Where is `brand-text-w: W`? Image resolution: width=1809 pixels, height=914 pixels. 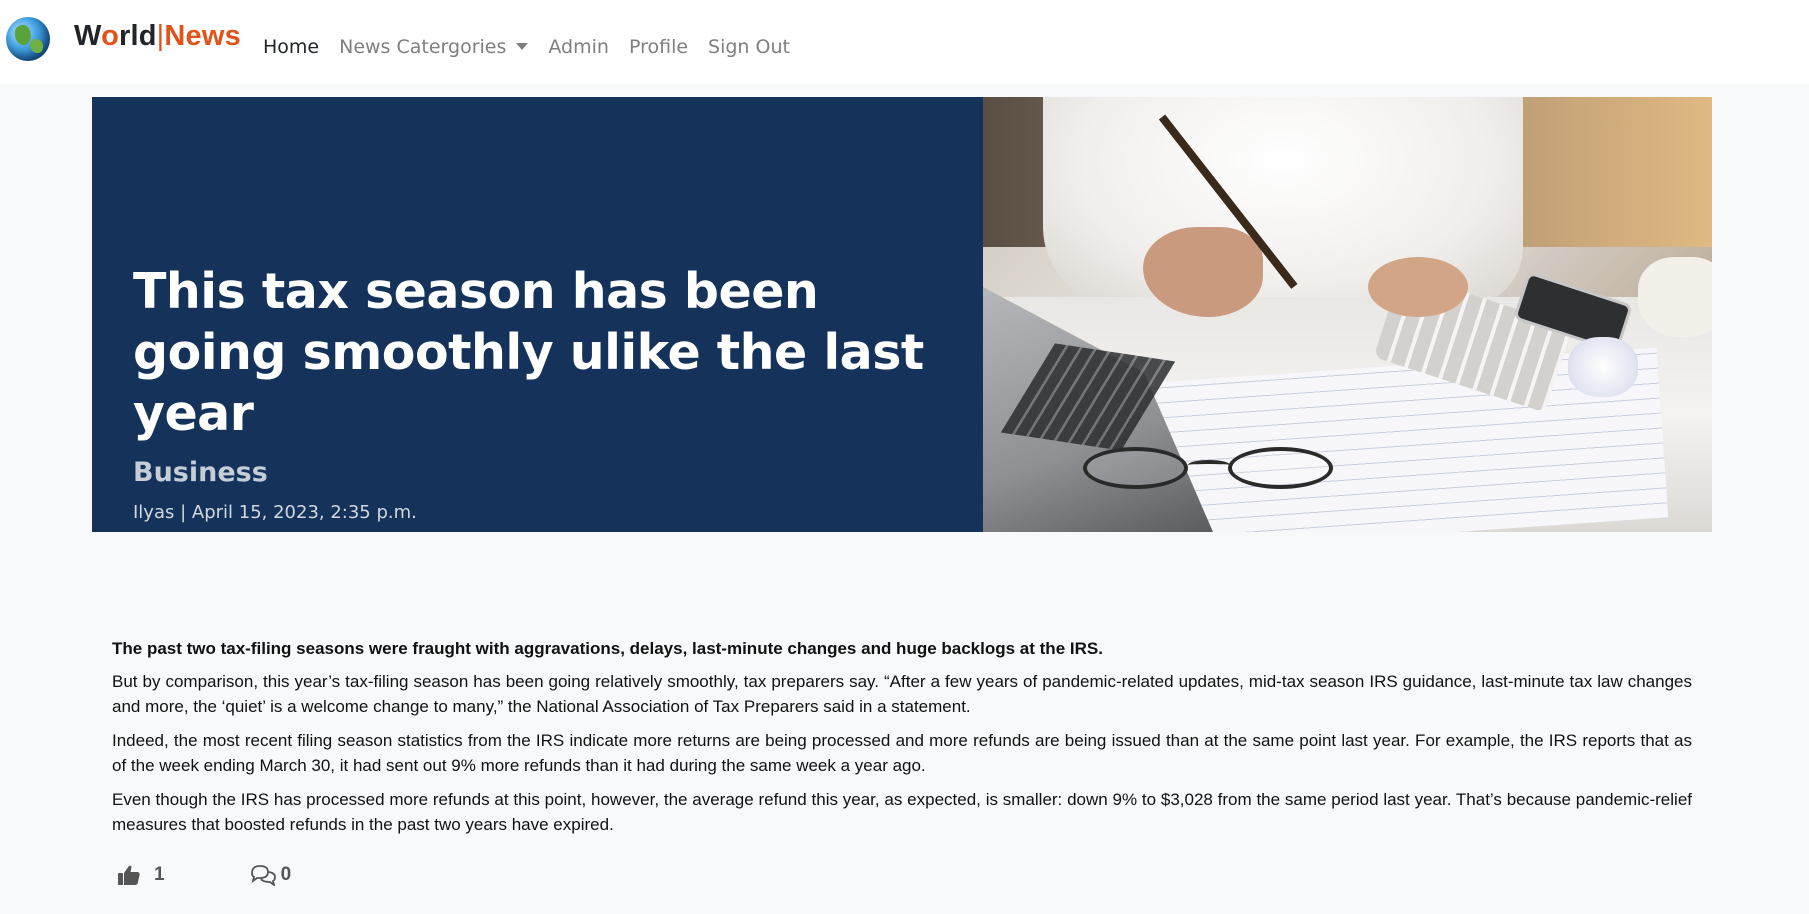 brand-text-w: W is located at coordinates (88, 36).